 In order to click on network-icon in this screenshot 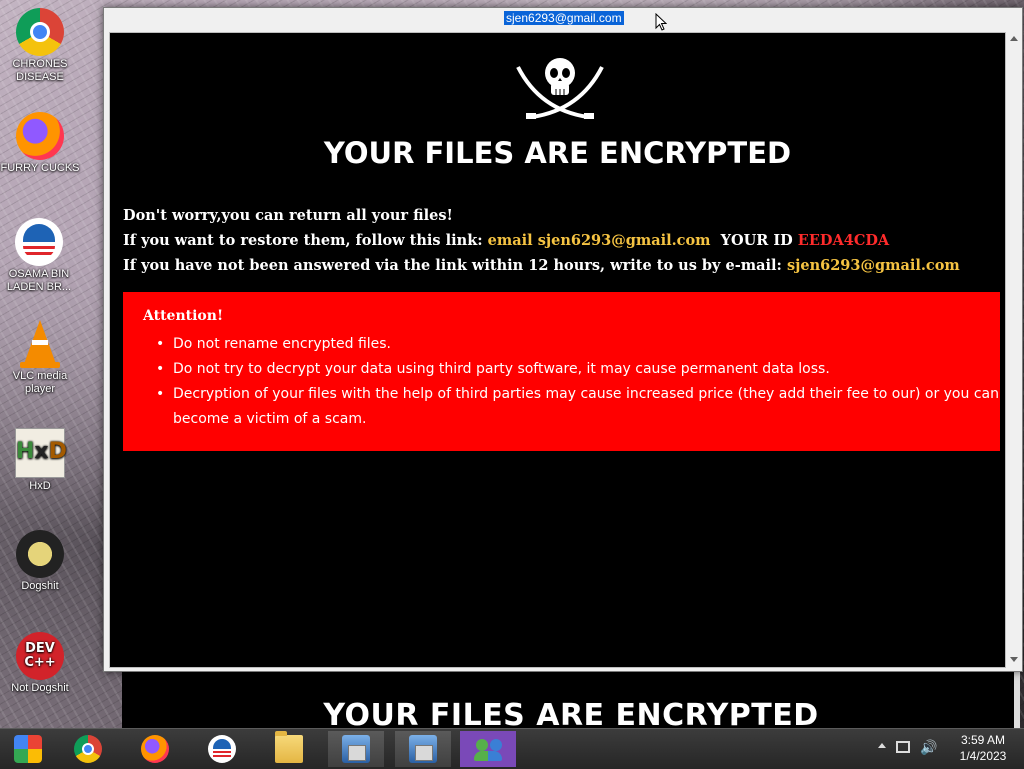, I will do `click(903, 747)`.